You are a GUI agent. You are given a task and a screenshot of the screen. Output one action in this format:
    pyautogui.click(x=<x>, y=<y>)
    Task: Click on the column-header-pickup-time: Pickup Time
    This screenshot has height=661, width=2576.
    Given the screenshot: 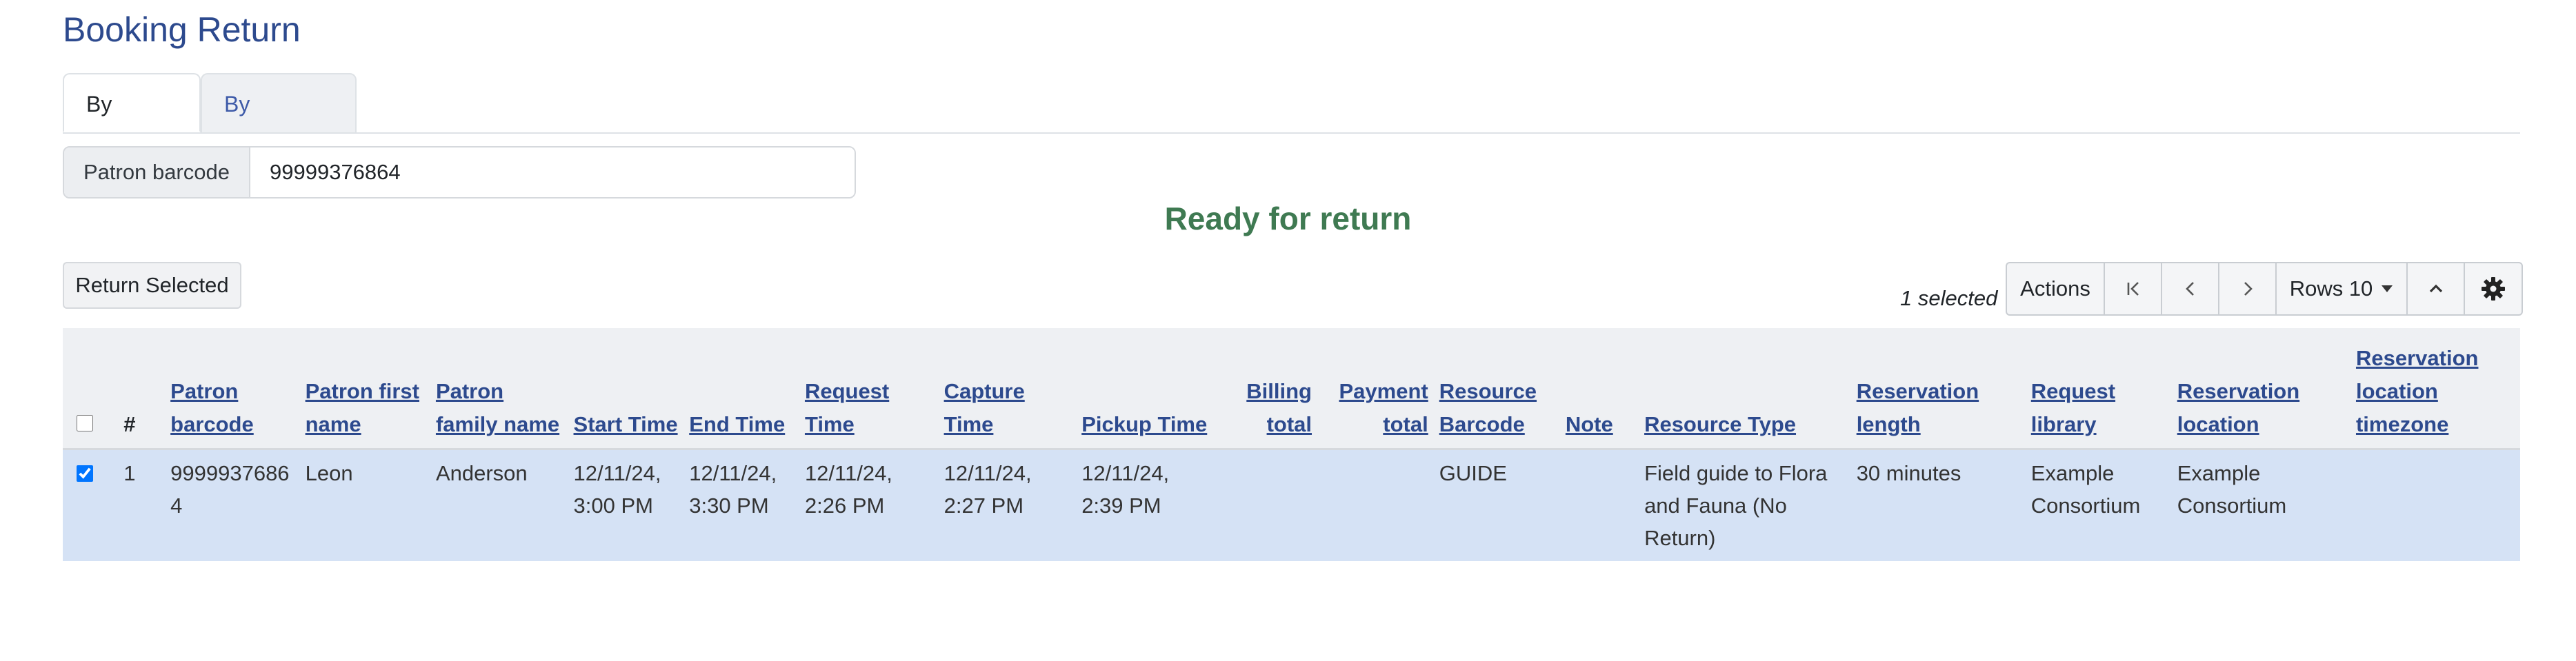 What is the action you would take?
    pyautogui.click(x=1145, y=389)
    